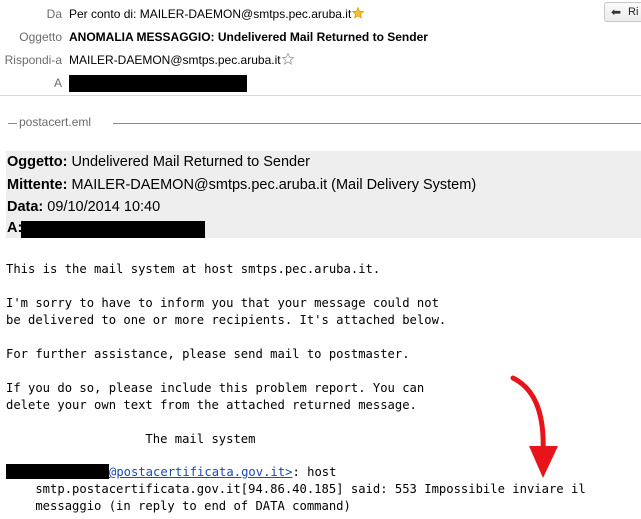 This screenshot has width=641, height=519. I want to click on reply-arrow-icon: ⬅, so click(616, 12).